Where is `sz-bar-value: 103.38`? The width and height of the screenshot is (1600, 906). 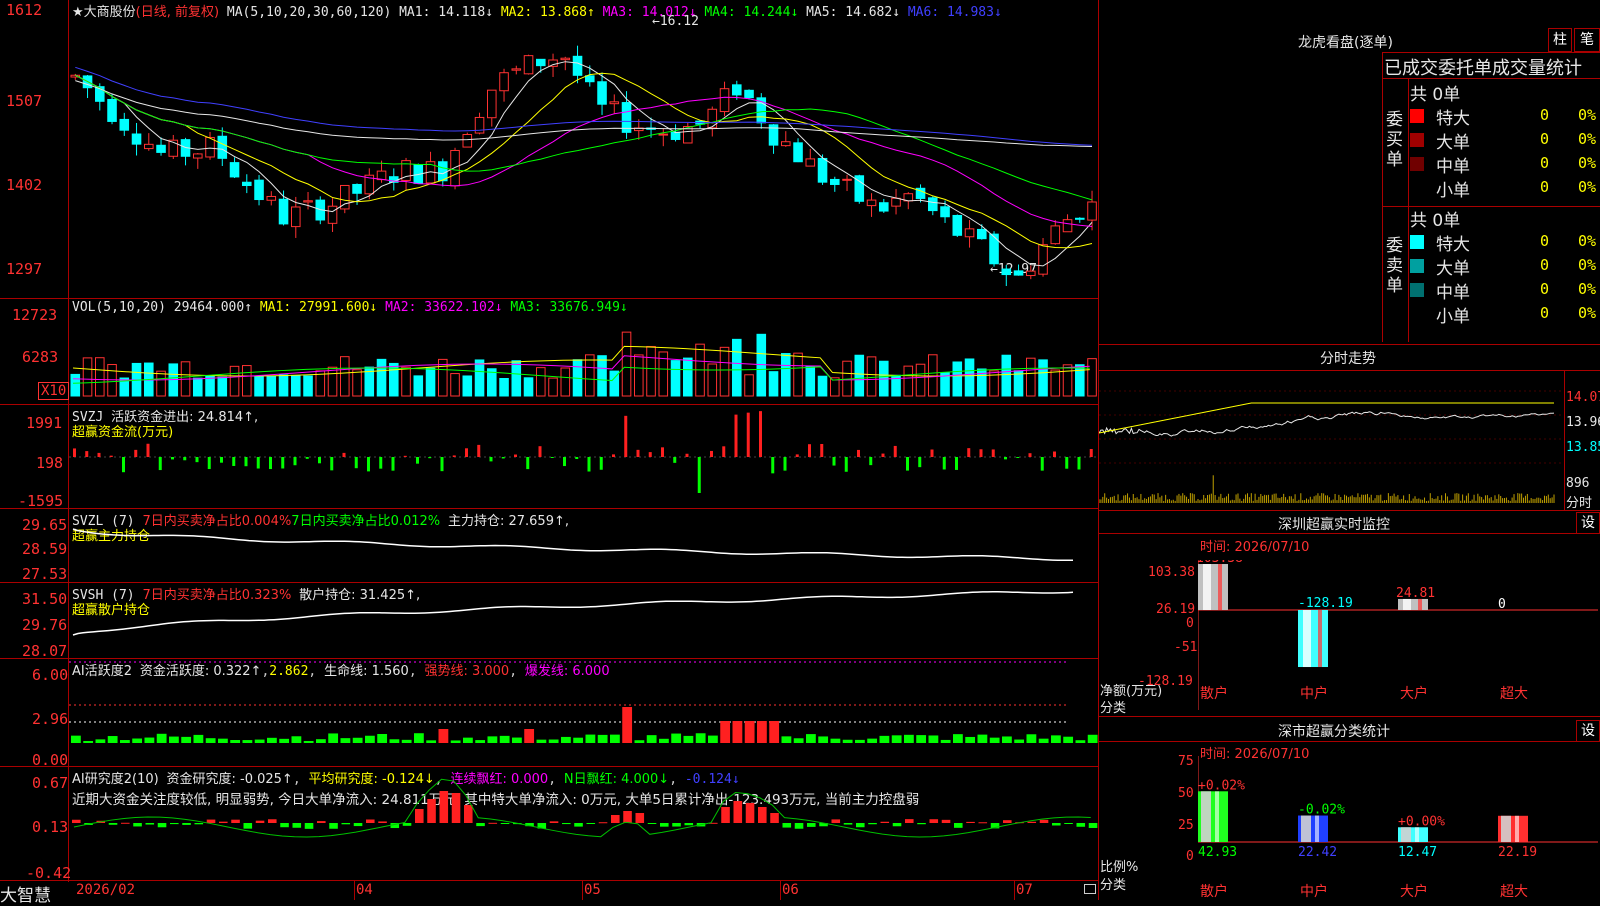 sz-bar-value: 103.38 is located at coordinates (1220, 563).